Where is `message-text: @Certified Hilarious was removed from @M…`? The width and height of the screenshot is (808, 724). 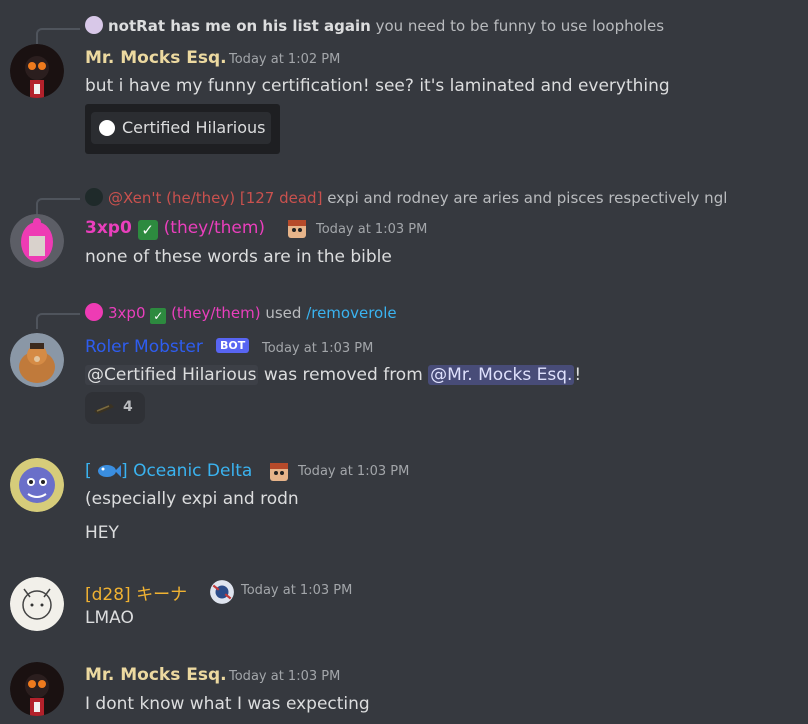 message-text: @Certified Hilarious was removed from @M… is located at coordinates (333, 375).